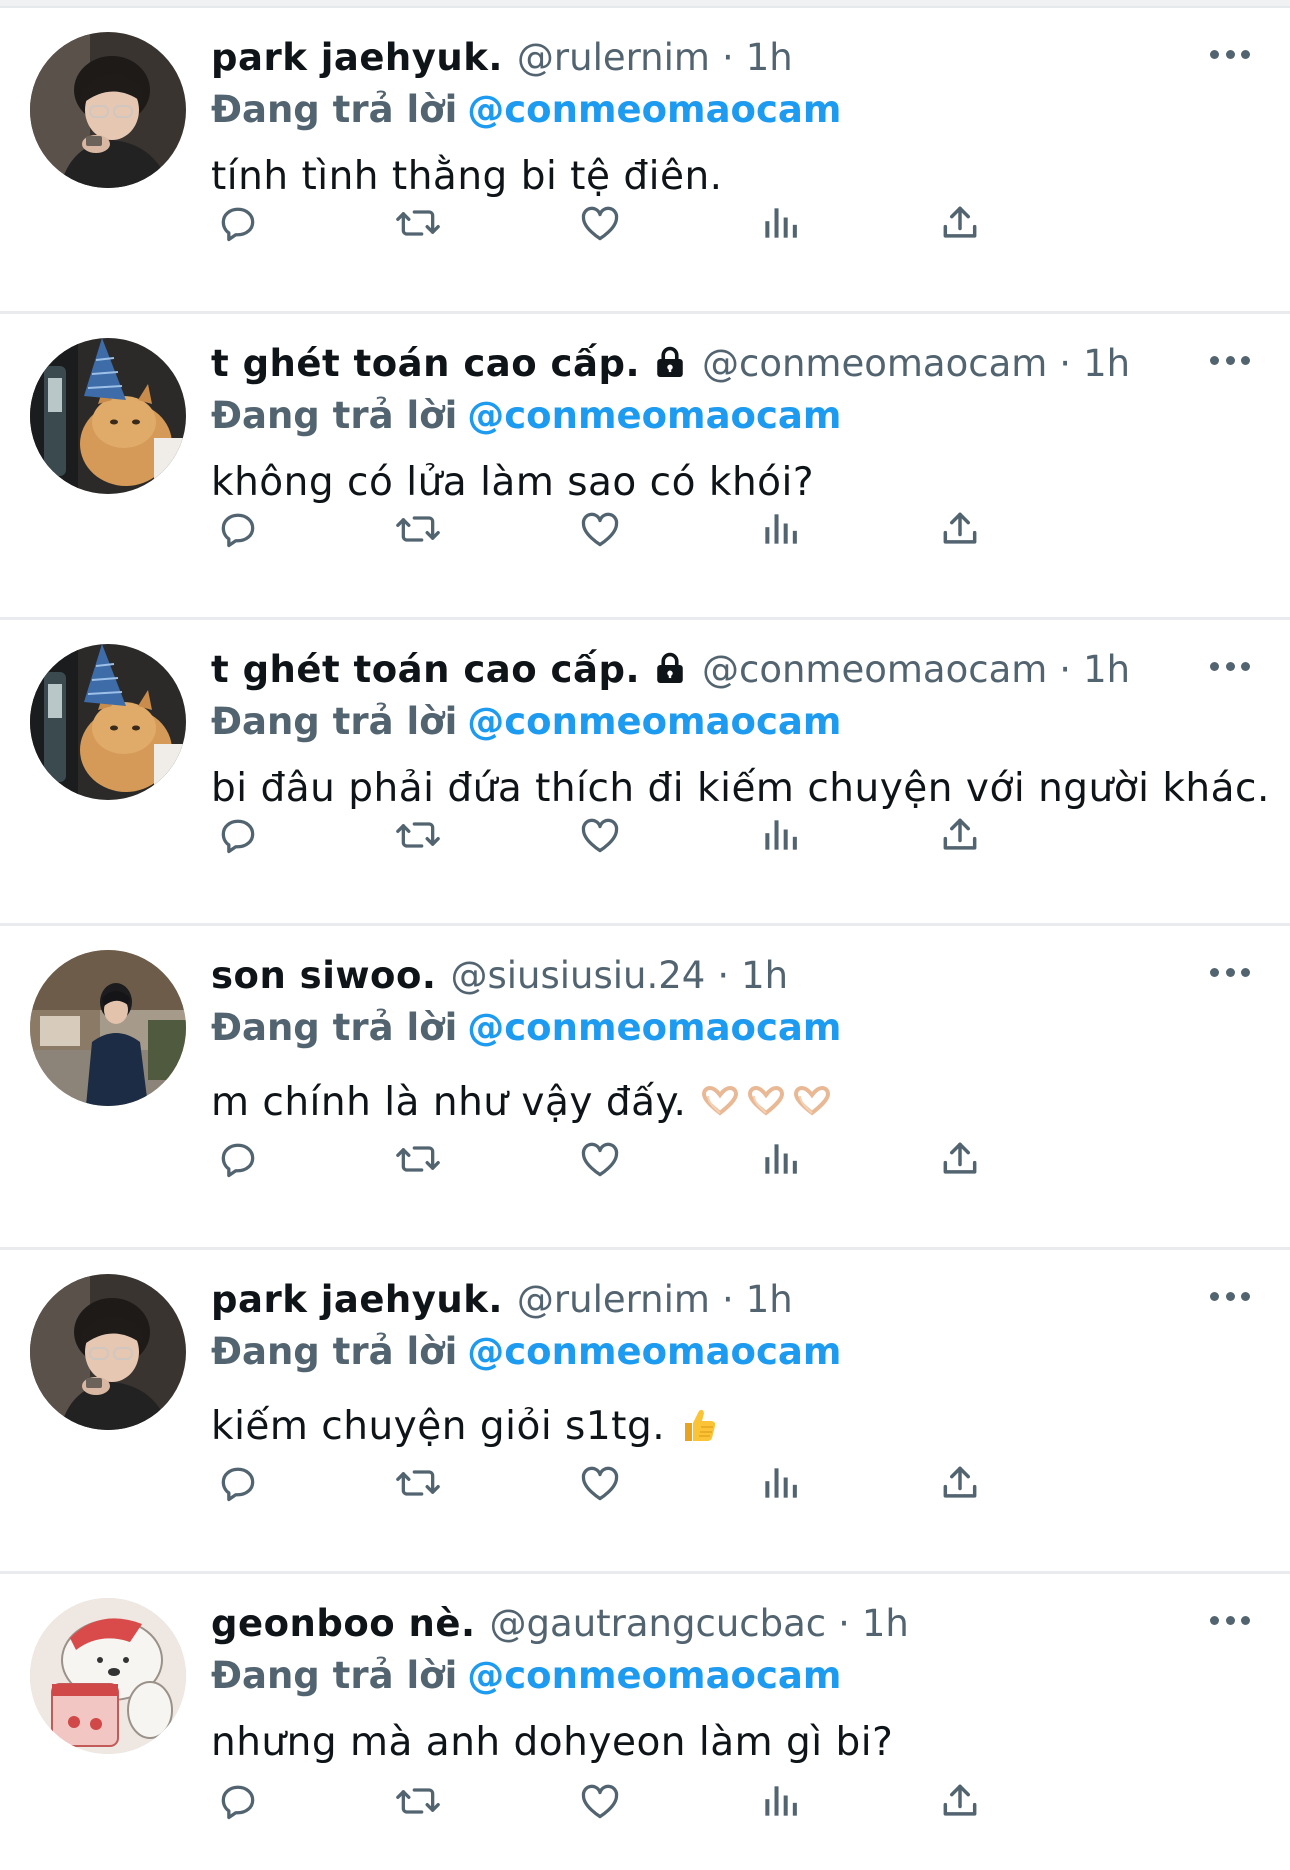 This screenshot has height=1870, width=1290. What do you see at coordinates (343, 1624) in the screenshot?
I see `display-name: geonboo nè.` at bounding box center [343, 1624].